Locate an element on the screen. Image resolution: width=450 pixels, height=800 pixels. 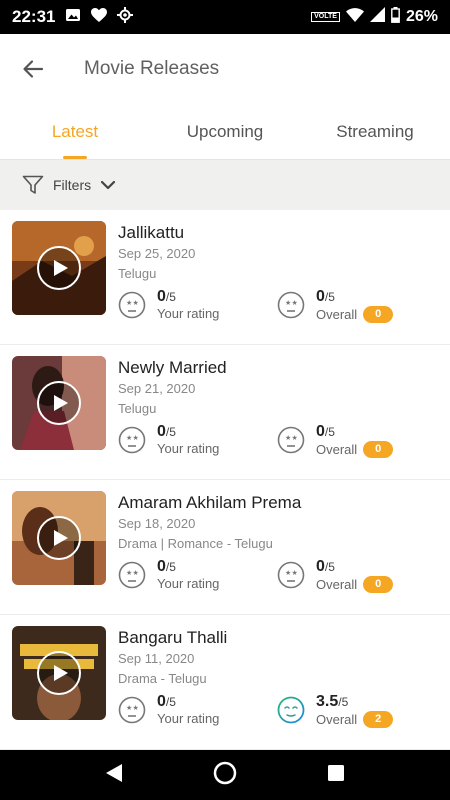
back-arrow-icon is located at coordinates (33, 69).